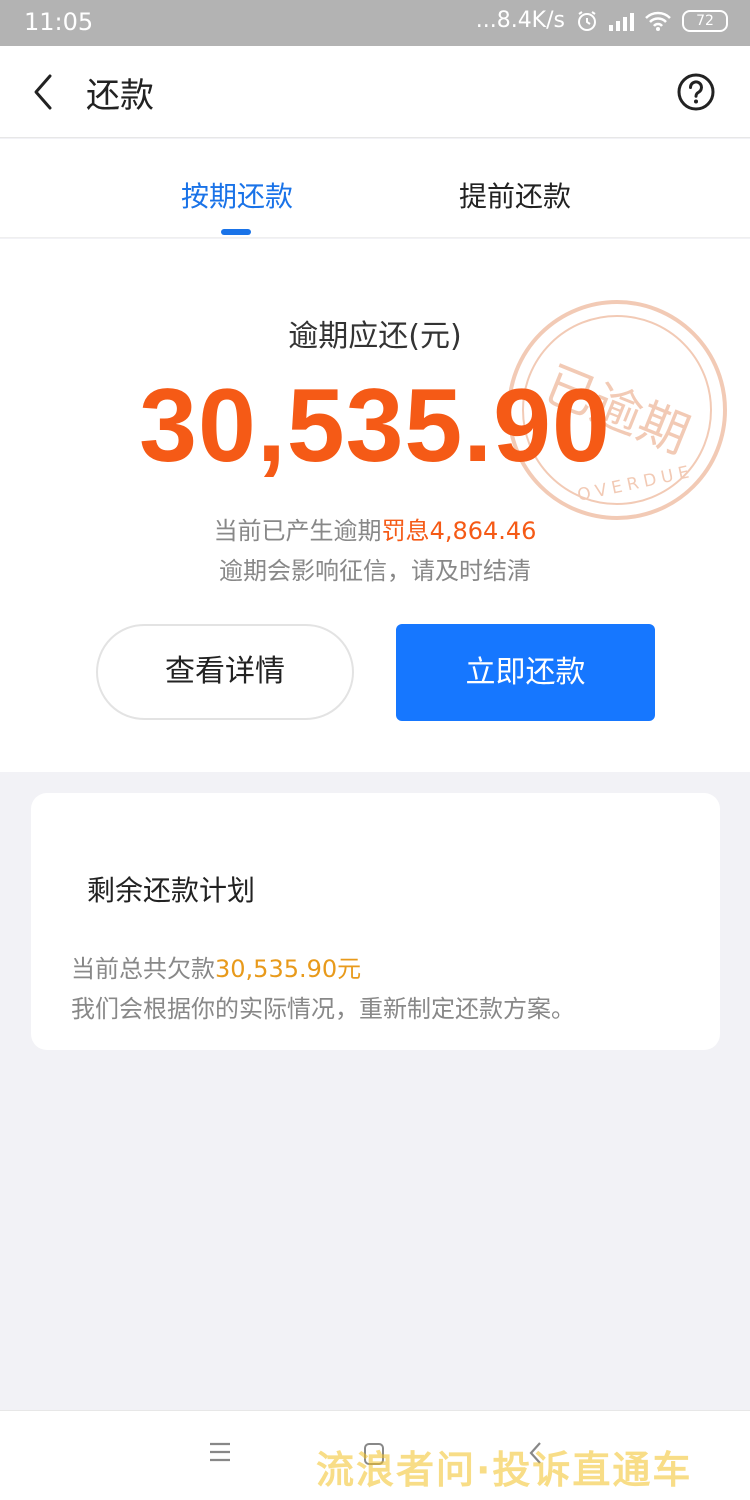  I want to click on menu-icon, so click(220, 1452).